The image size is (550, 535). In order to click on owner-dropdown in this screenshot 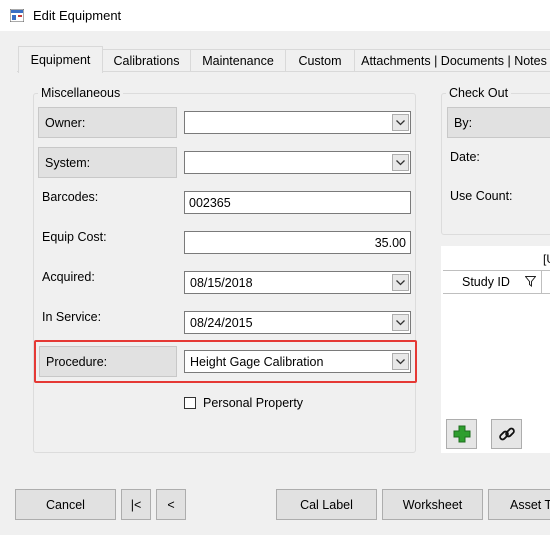, I will do `click(297, 122)`.